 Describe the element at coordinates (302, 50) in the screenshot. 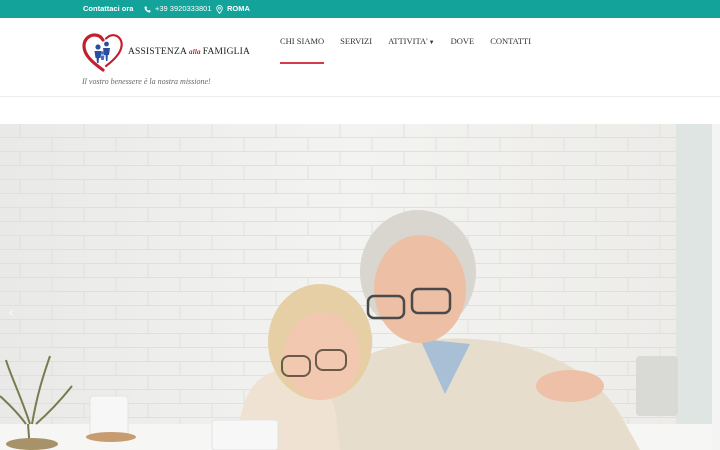

I see `nav-item-chi-siamo: CHI SIAMO` at that location.